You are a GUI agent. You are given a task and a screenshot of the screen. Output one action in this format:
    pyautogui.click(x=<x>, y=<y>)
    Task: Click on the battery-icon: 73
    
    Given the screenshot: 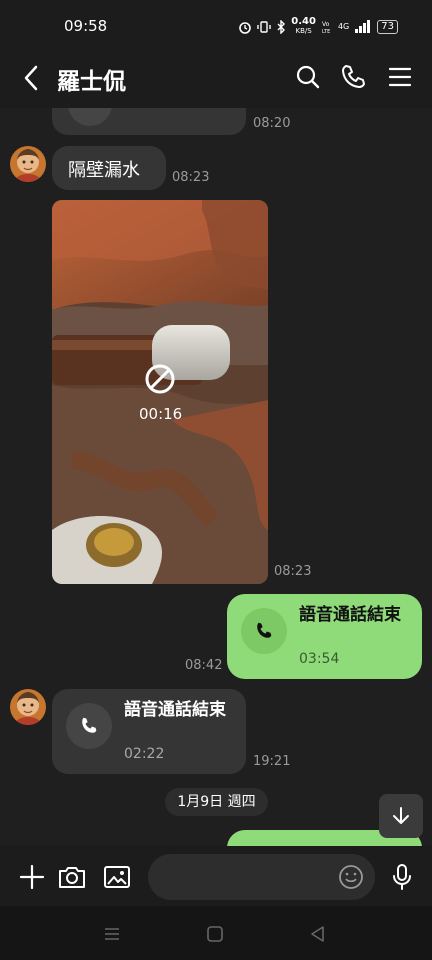 What is the action you would take?
    pyautogui.click(x=387, y=26)
    